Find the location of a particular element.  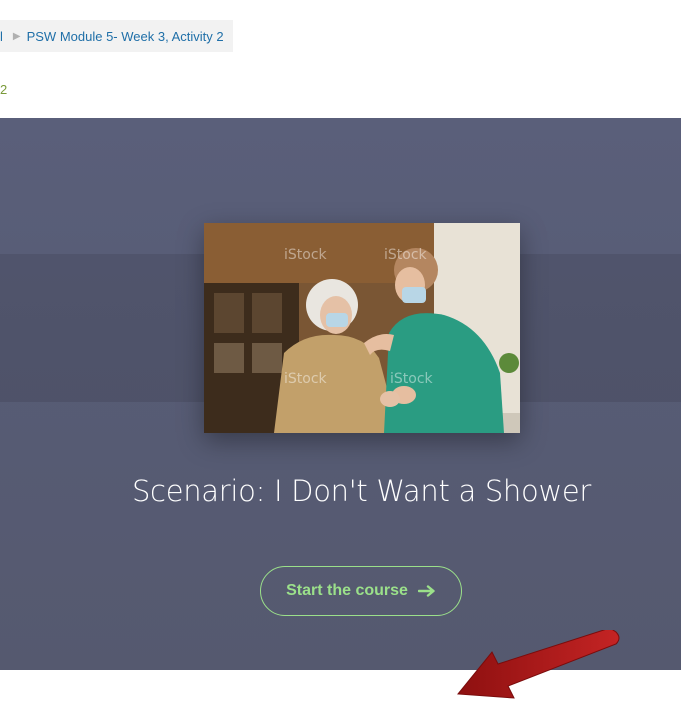

course-cover-image: iStock iStock iStock iStock is located at coordinates (362, 328).